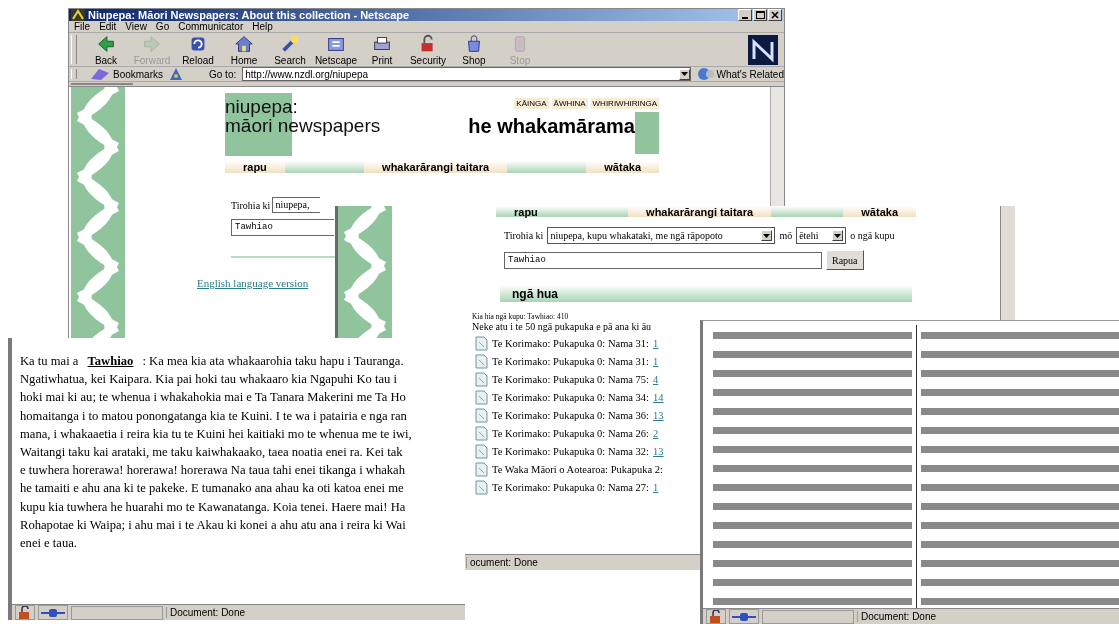 The image size is (1119, 624). Describe the element at coordinates (213, 525) in the screenshot. I see `paragraph-line: Rohapotae ki Waipa; i ahu mai i te Akau ki konei a ahu atu ana i reira ki Wai` at that location.